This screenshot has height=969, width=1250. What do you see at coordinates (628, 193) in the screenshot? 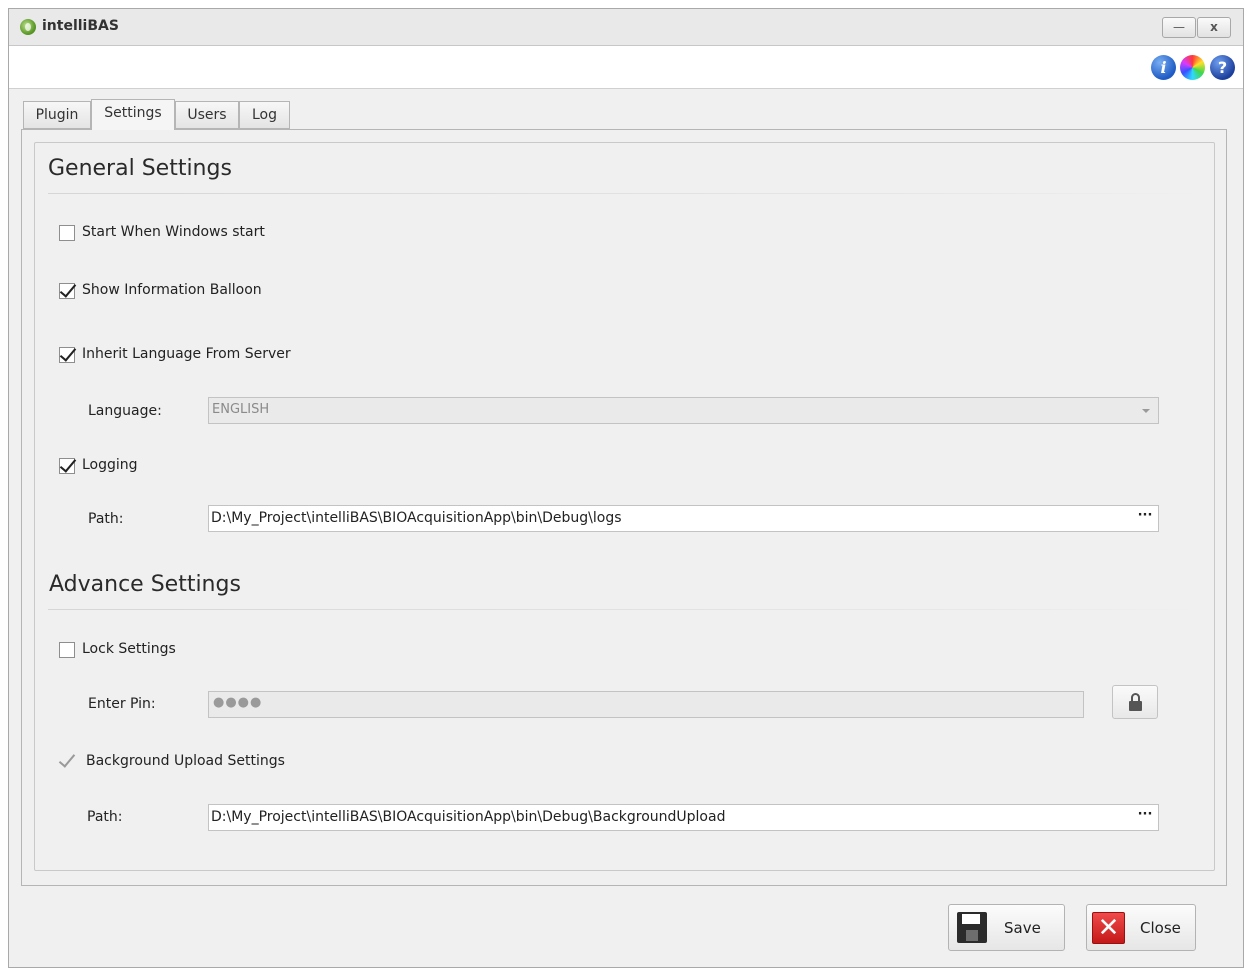
I see `general-settings-divider` at bounding box center [628, 193].